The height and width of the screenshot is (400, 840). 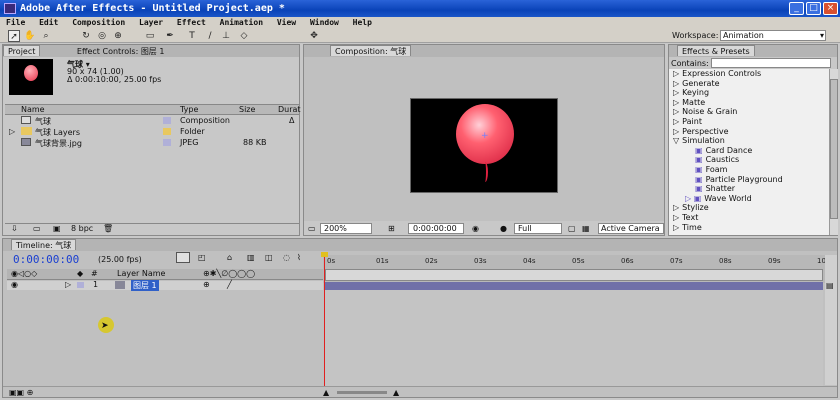 What do you see at coordinates (631, 228) in the screenshot?
I see `camera-select: Active Camera` at bounding box center [631, 228].